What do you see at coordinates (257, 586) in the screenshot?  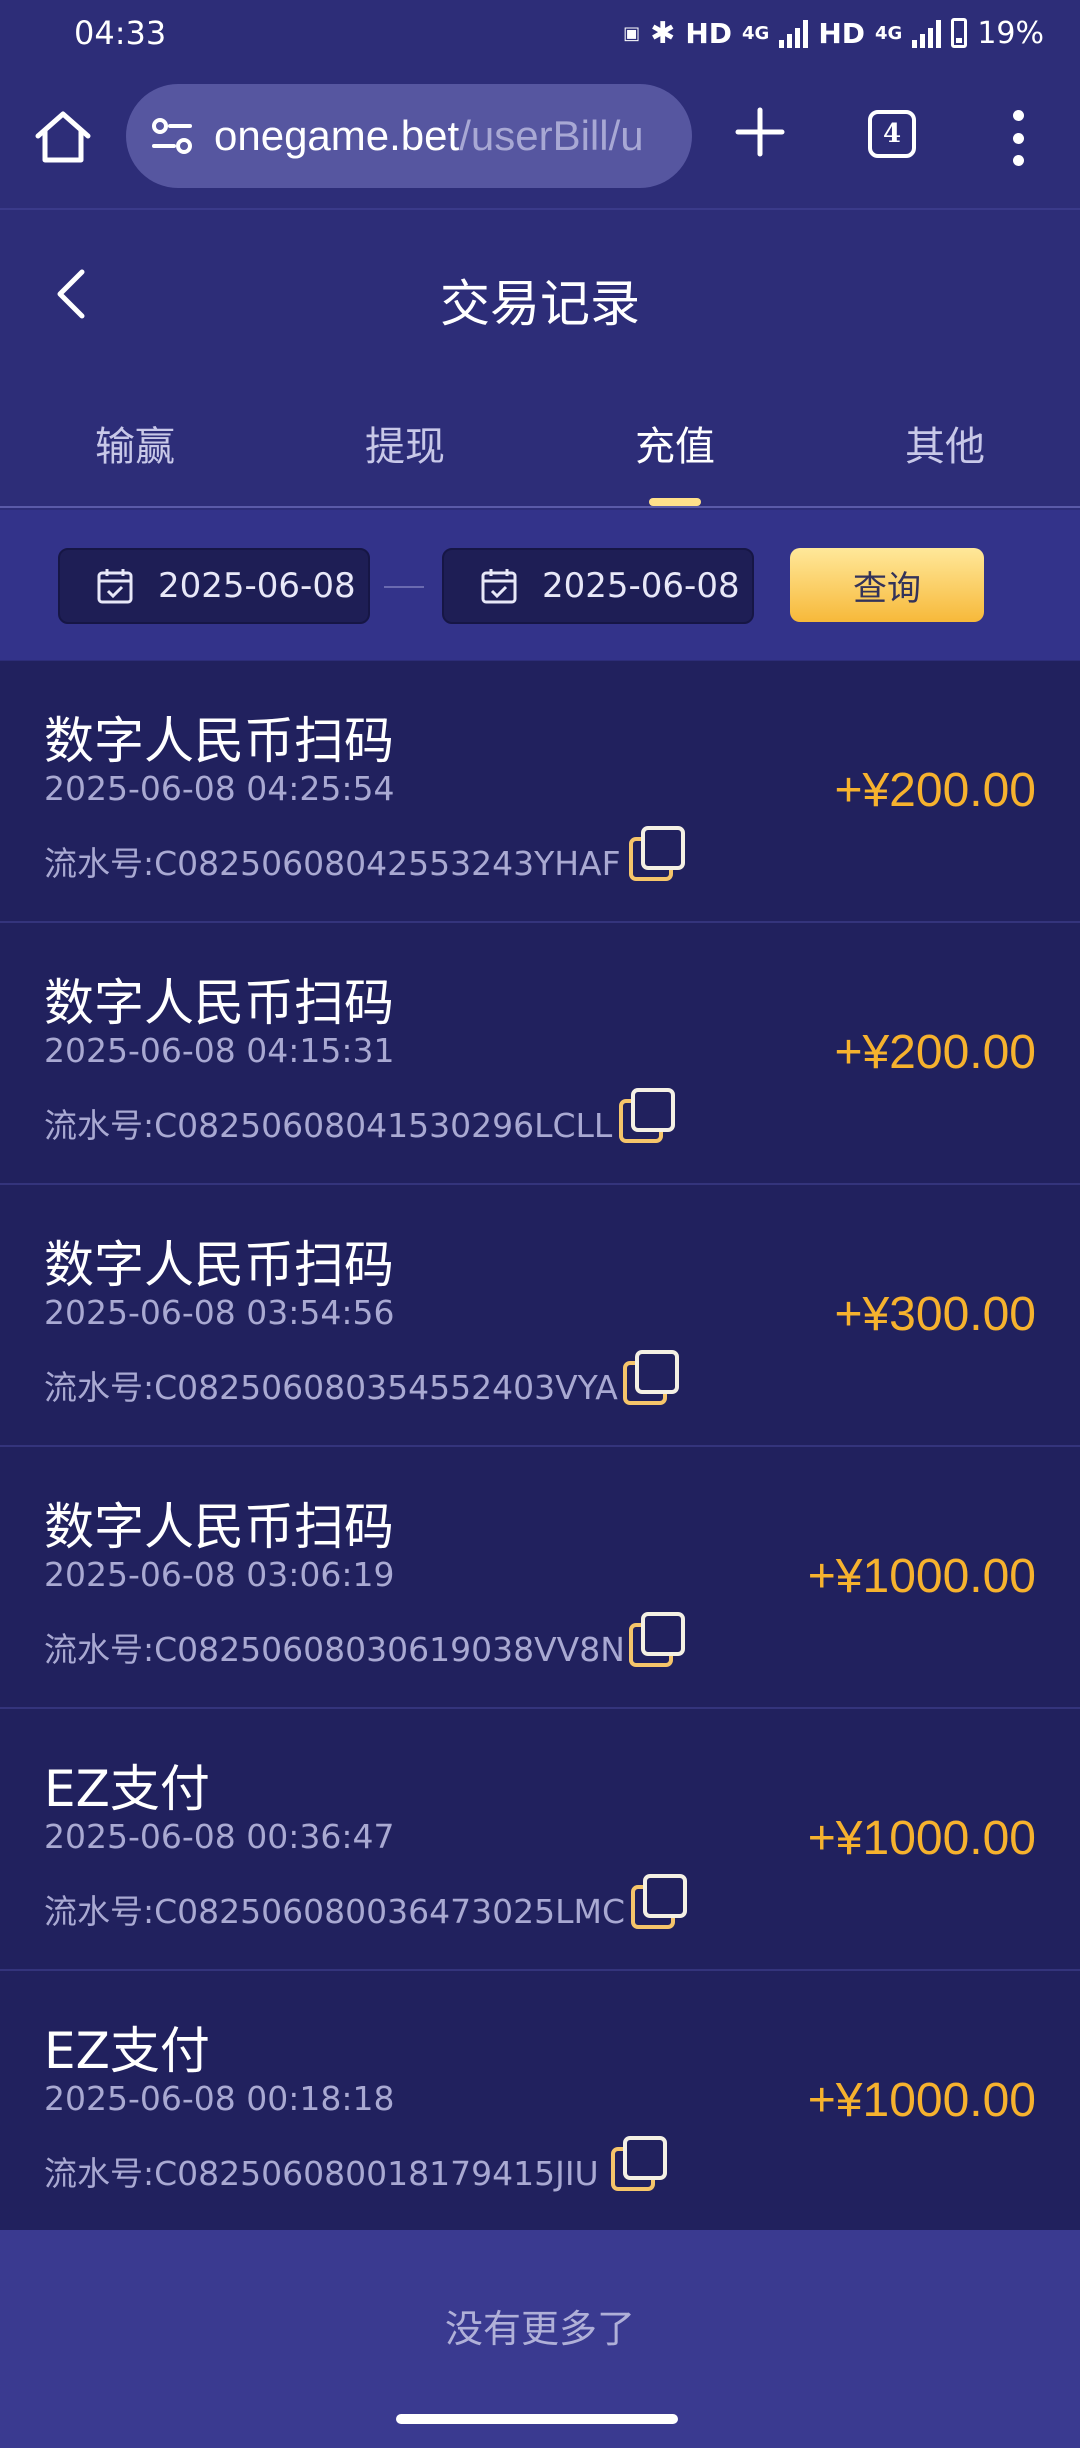 I see `start-date-value: 2025-06-08` at bounding box center [257, 586].